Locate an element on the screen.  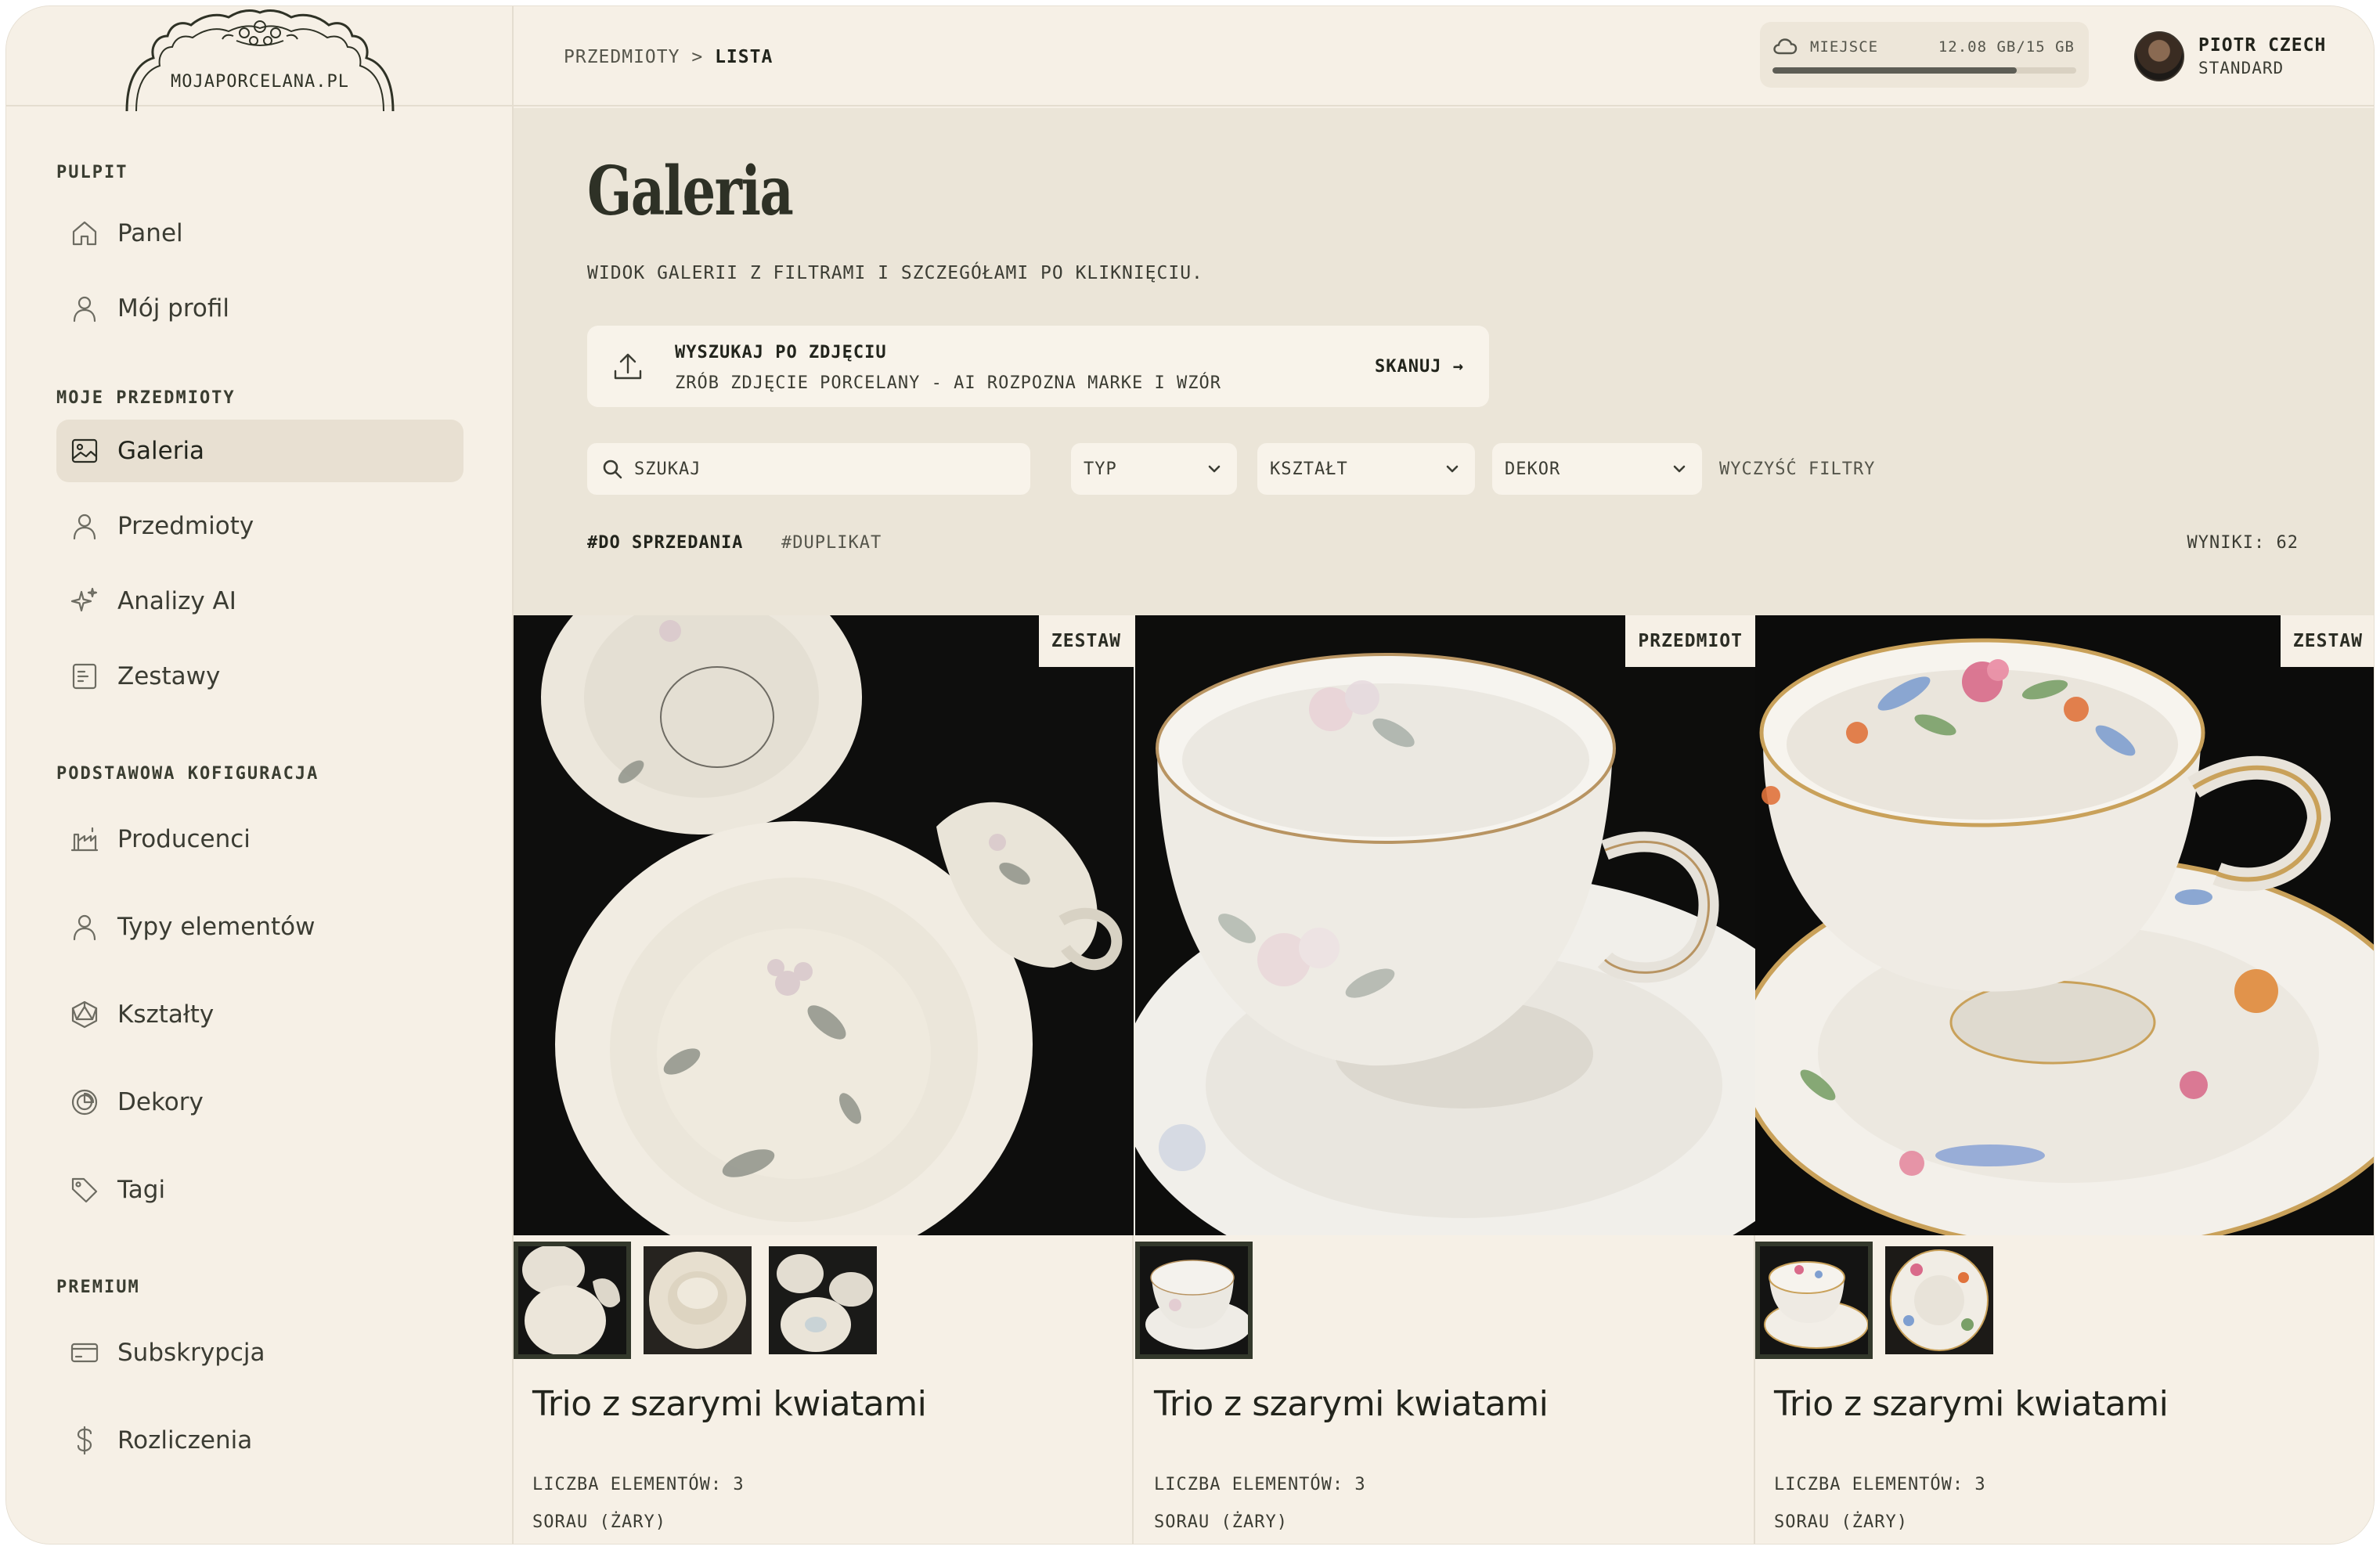
logo: MOJAPORCELANA.PL is located at coordinates (260, 58).